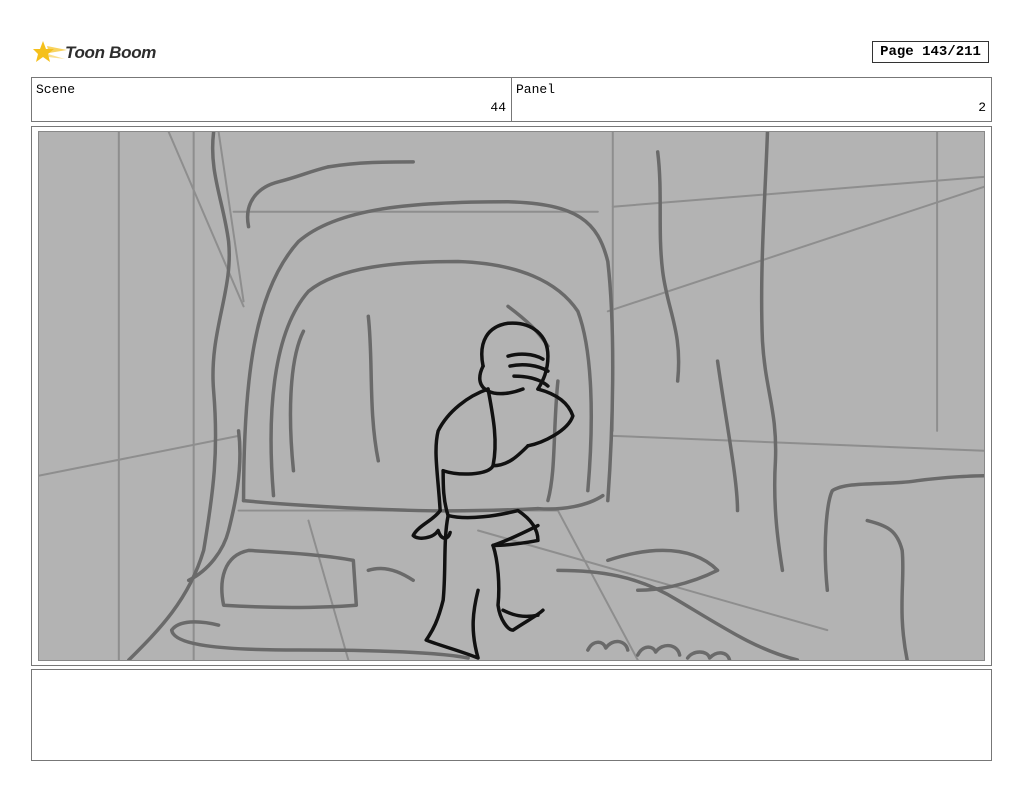  I want to click on page-indicator-text: Page 143/211, so click(930, 52).